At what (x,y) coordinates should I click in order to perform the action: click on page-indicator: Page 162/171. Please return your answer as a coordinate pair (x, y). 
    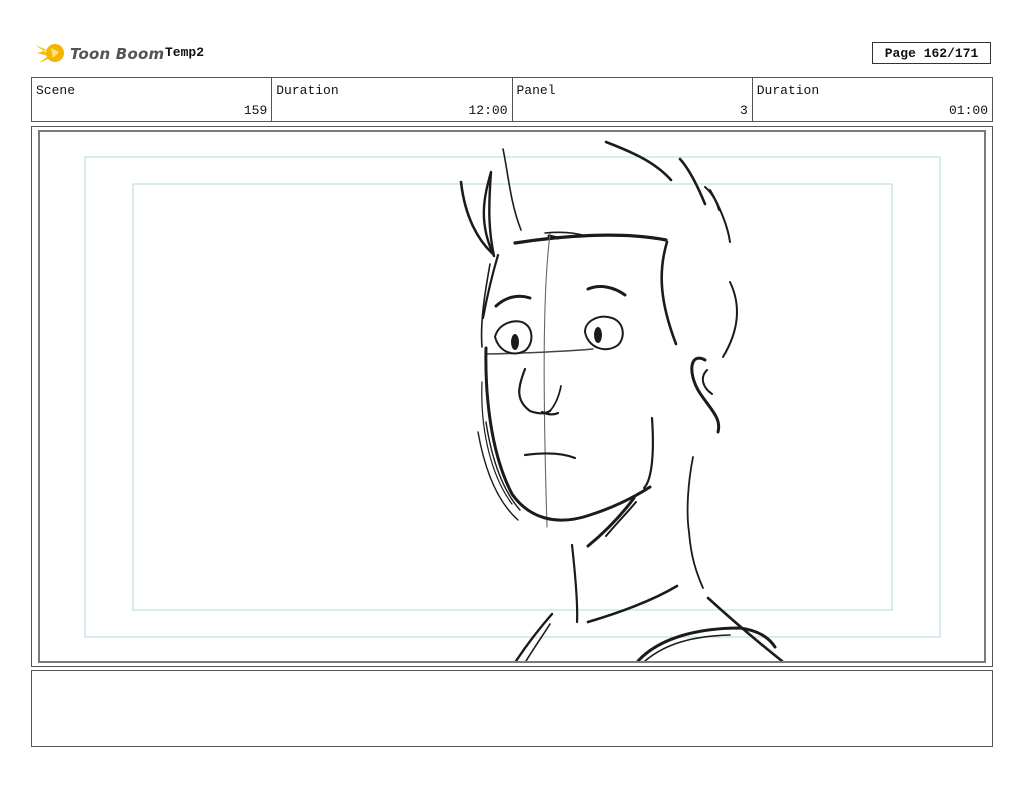
    Looking at the image, I should click on (931, 53).